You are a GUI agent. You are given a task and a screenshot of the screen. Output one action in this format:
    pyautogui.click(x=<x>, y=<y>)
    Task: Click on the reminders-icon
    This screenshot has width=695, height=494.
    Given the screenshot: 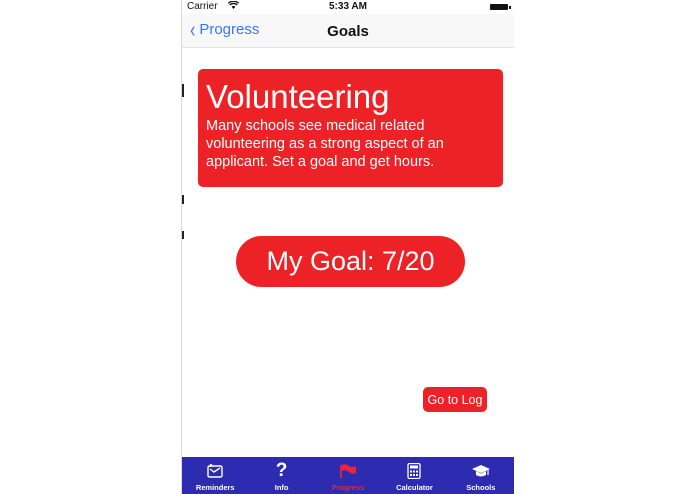 What is the action you would take?
    pyautogui.click(x=215, y=471)
    